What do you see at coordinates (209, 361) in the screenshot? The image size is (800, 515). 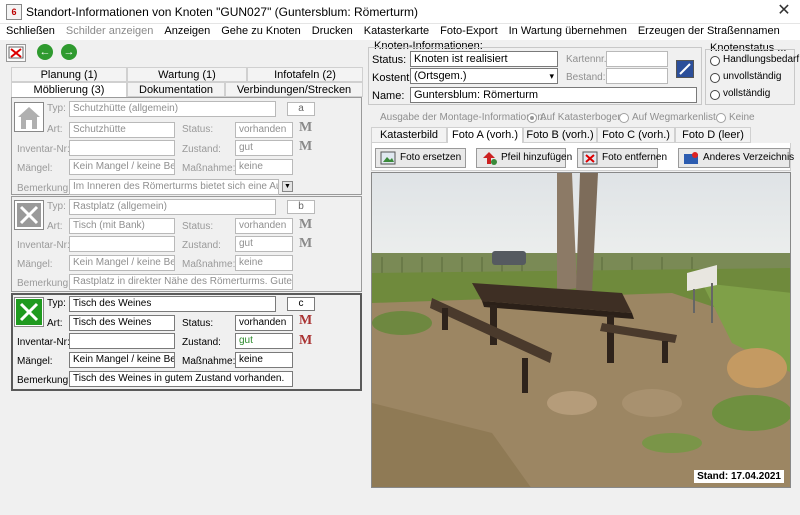 I see `label-massnahme-c: Maßnahme:` at bounding box center [209, 361].